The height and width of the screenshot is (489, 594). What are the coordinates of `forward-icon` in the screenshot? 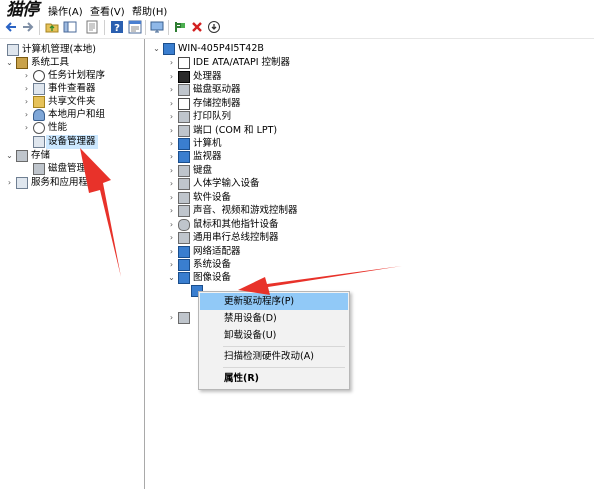 It's located at (28, 27).